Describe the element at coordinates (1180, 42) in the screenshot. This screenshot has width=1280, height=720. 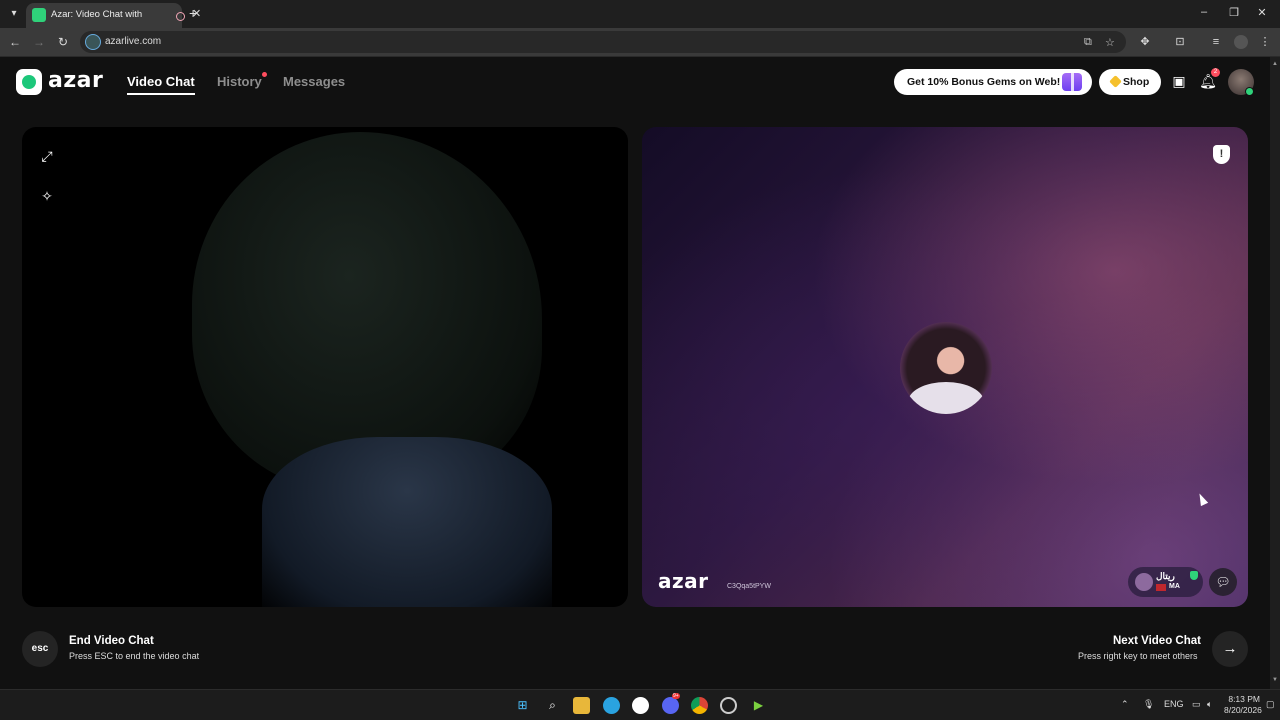
I see `screenshot-tool-icon: ⊡` at that location.